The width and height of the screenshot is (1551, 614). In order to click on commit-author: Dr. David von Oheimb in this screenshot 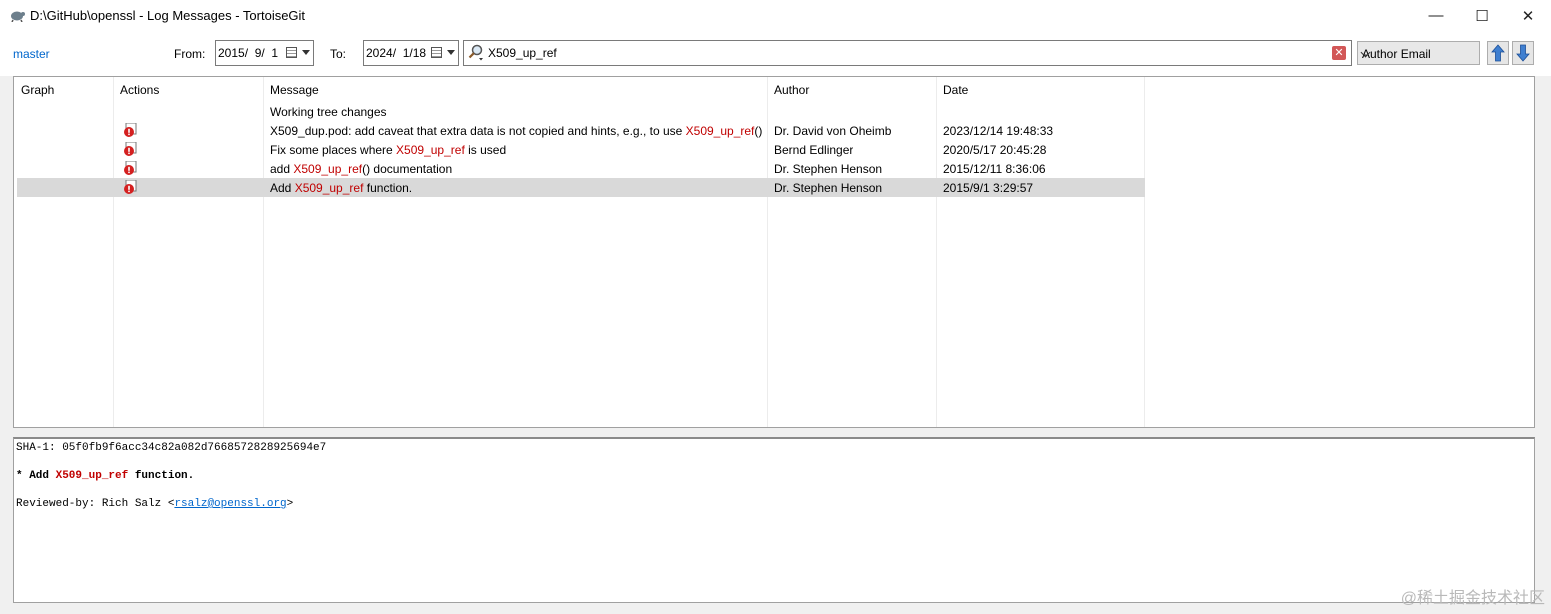, I will do `click(833, 131)`.